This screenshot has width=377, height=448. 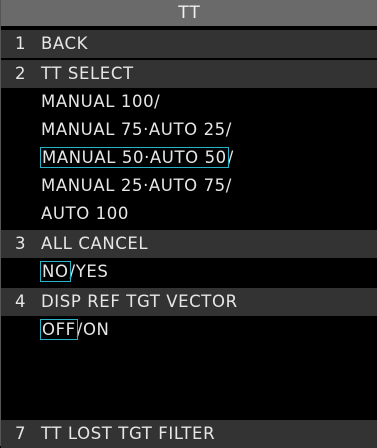 I want to click on option-auto-100: AUTO 100, so click(x=189, y=214).